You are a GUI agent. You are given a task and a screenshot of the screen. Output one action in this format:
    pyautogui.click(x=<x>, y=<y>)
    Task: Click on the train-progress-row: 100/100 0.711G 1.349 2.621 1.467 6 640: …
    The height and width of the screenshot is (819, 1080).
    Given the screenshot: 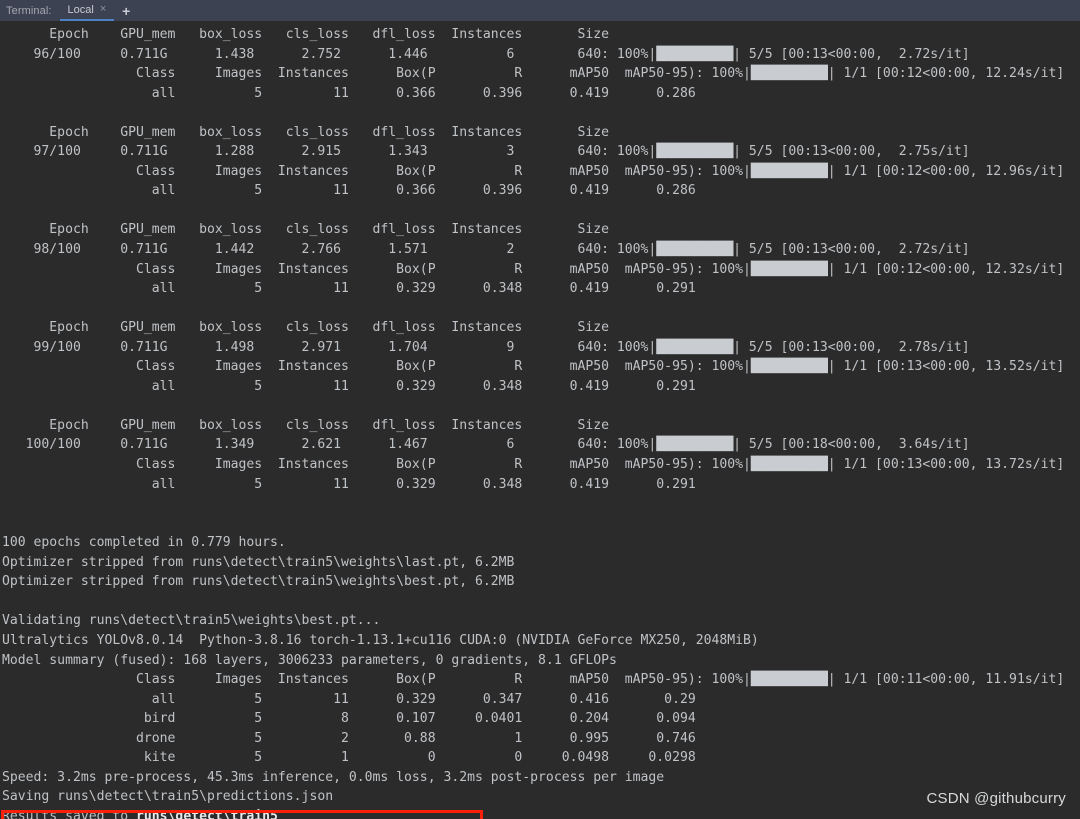 What is the action you would take?
    pyautogui.click(x=541, y=445)
    